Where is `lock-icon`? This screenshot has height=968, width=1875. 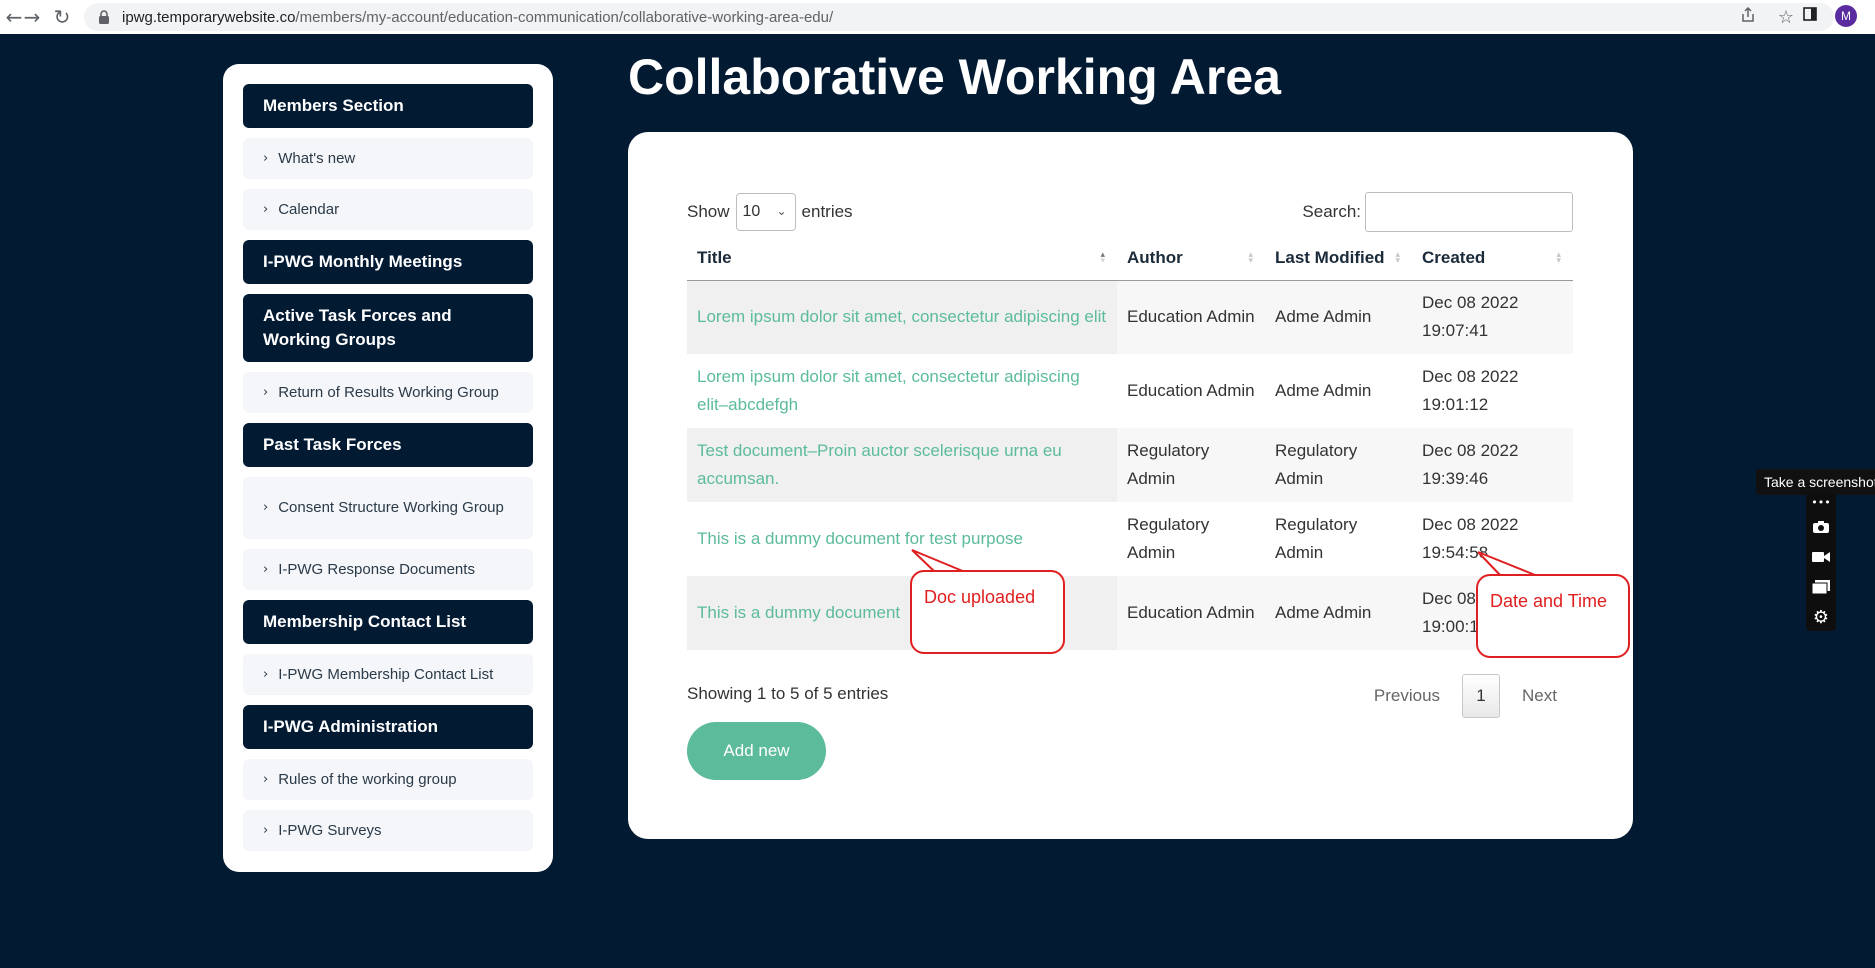
lock-icon is located at coordinates (105, 17).